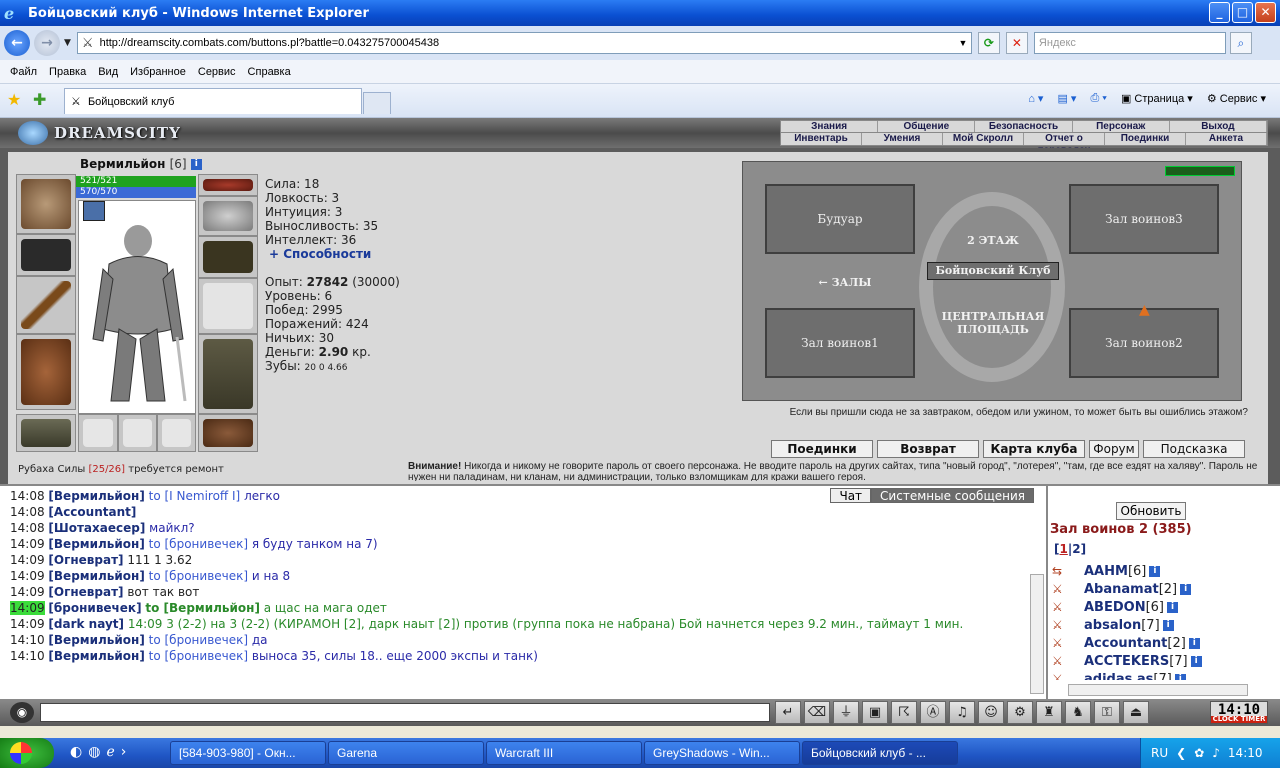  Describe the element at coordinates (17, 43) in the screenshot. I see `back-button: ←` at that location.